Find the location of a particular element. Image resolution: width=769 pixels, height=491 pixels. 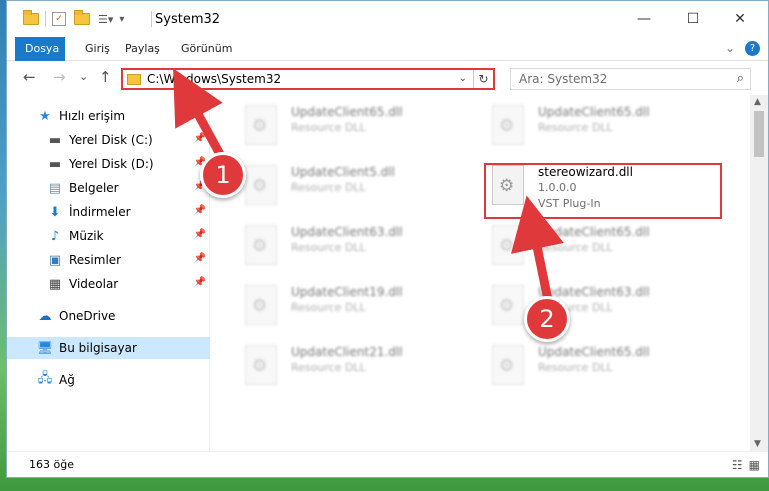

view-toggle: ☷ ▦ is located at coordinates (746, 465).